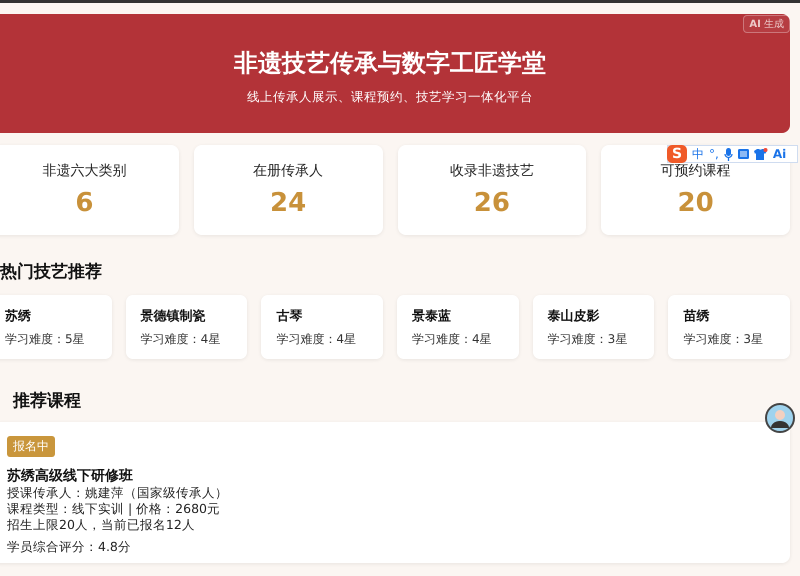 The width and height of the screenshot is (800, 576). What do you see at coordinates (45, 339) in the screenshot?
I see `skill-difficulty: 学习难度：5星` at bounding box center [45, 339].